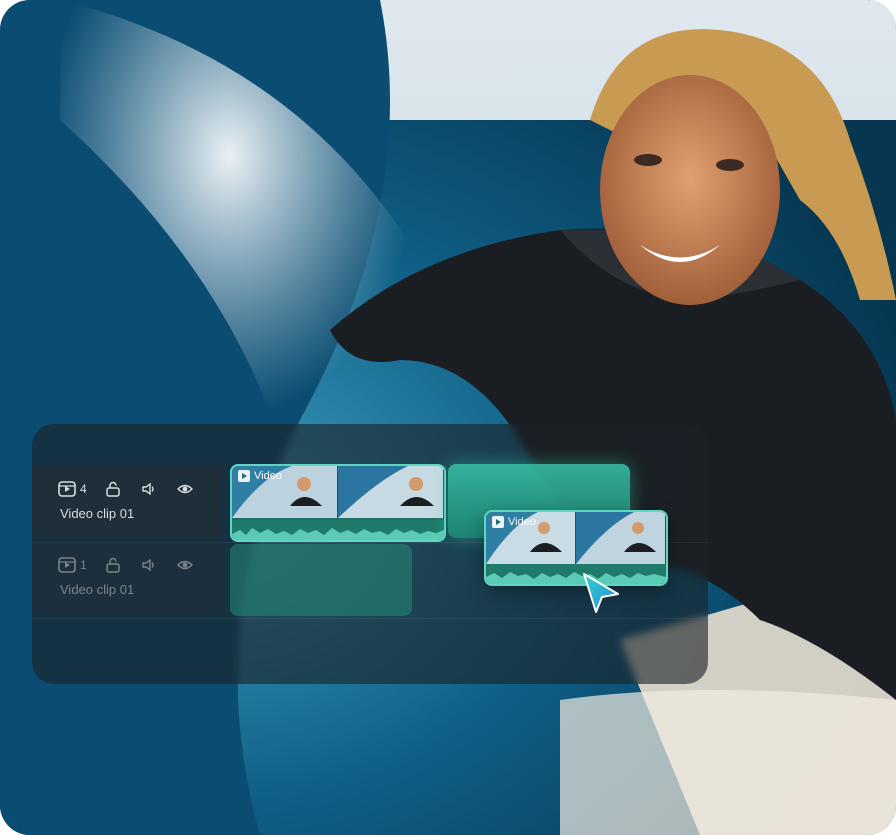  I want to click on track-clip-count: 4, so click(83, 489).